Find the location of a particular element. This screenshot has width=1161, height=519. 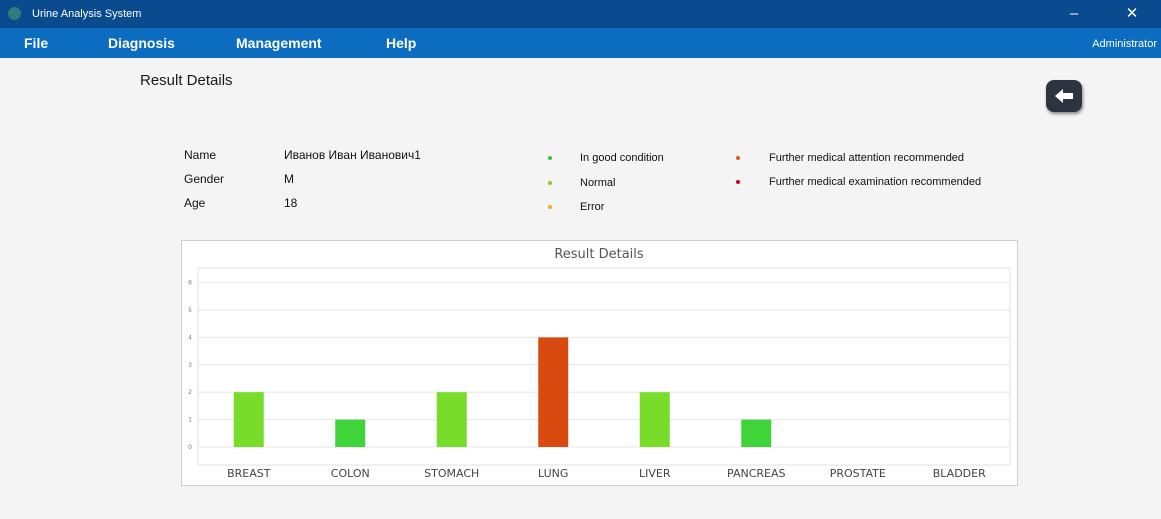

legend-dot-good is located at coordinates (550, 158).